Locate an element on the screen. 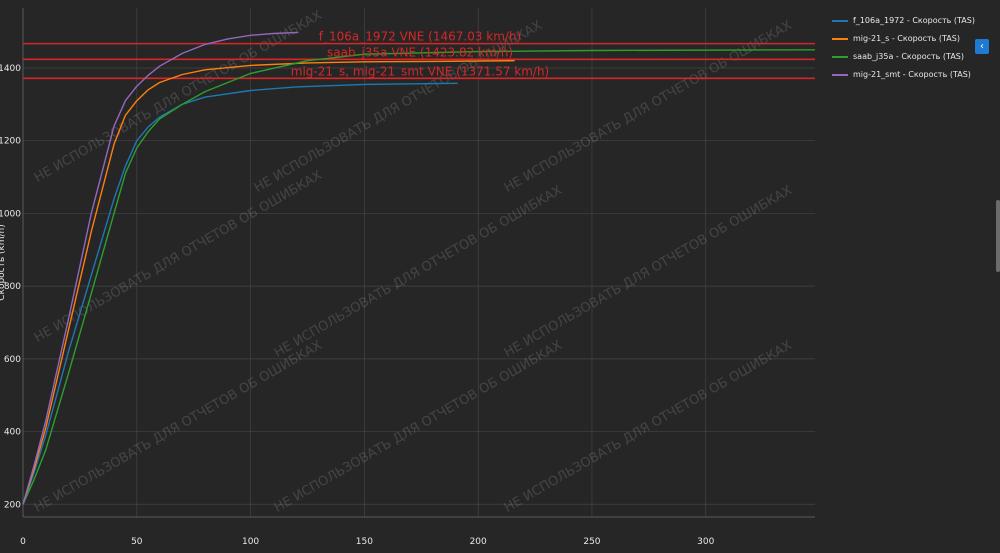 This screenshot has height=553, width=1000. legend-item-mig21smt: mig-21_smt - Скорость (TAS) is located at coordinates (907, 75).